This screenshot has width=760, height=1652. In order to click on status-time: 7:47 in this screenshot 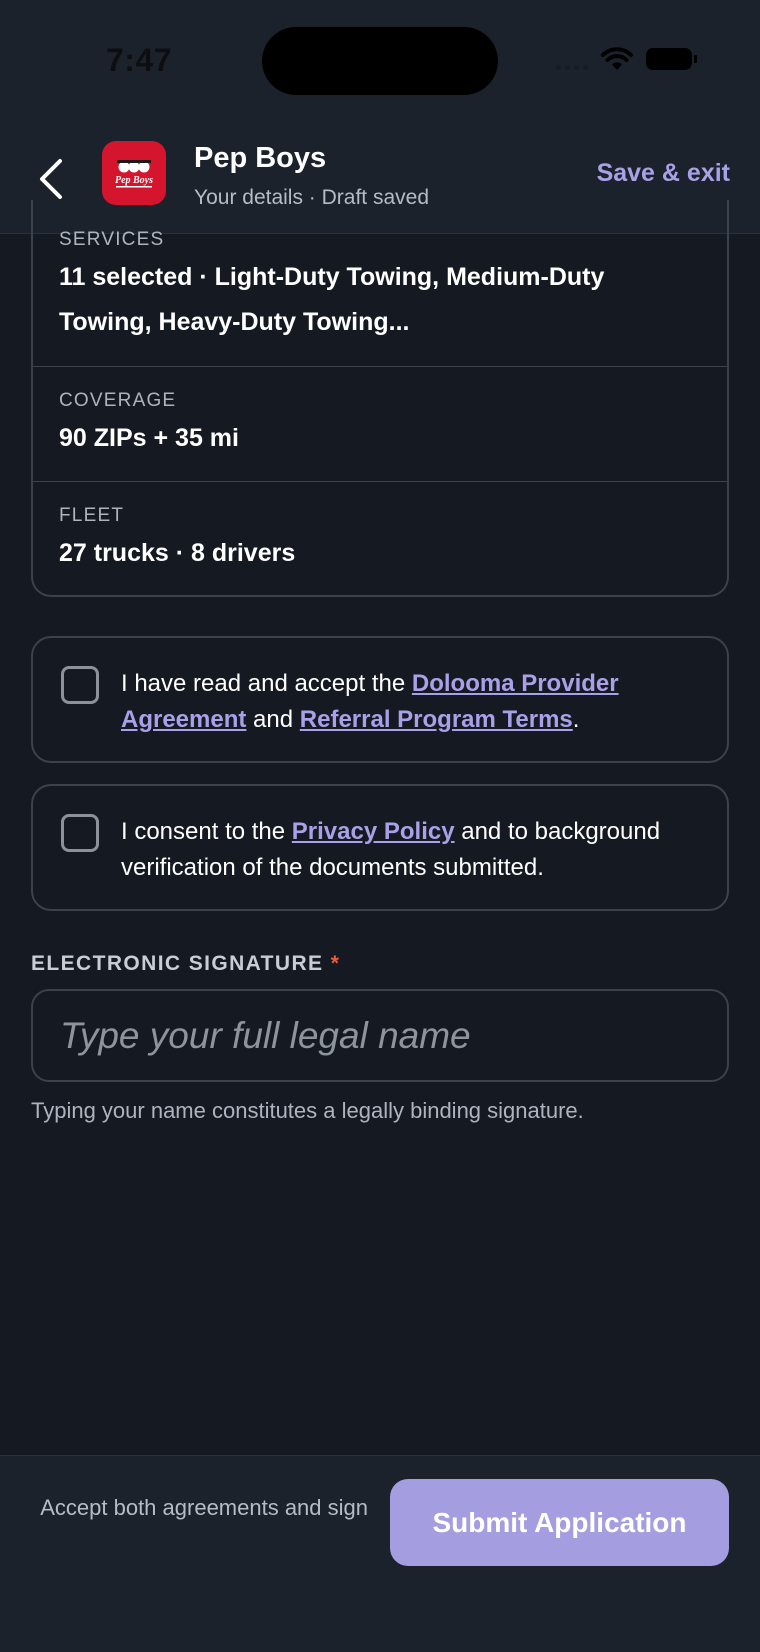, I will do `click(139, 60)`.